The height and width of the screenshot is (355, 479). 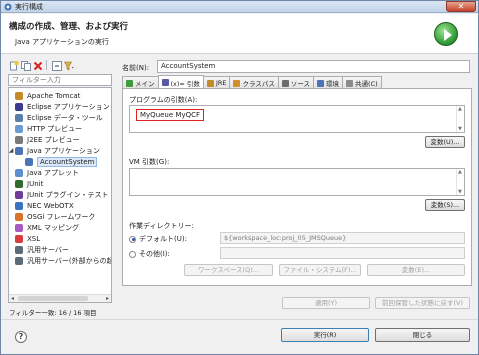 I want to click on default-radio-label: デフォルト(U):, so click(x=163, y=239).